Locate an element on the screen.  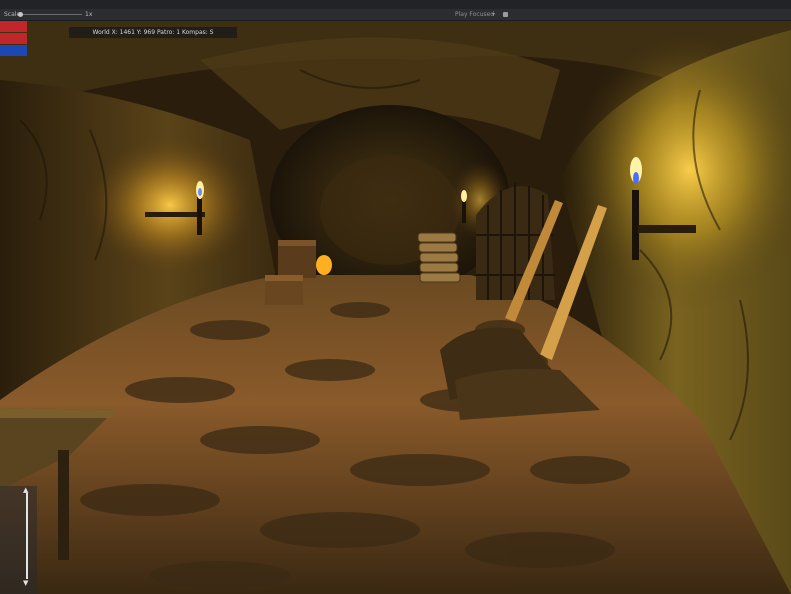
hud-status: World X: 1461 Y: 969 Patro: 1 Kompas: S is located at coordinates (153, 32).